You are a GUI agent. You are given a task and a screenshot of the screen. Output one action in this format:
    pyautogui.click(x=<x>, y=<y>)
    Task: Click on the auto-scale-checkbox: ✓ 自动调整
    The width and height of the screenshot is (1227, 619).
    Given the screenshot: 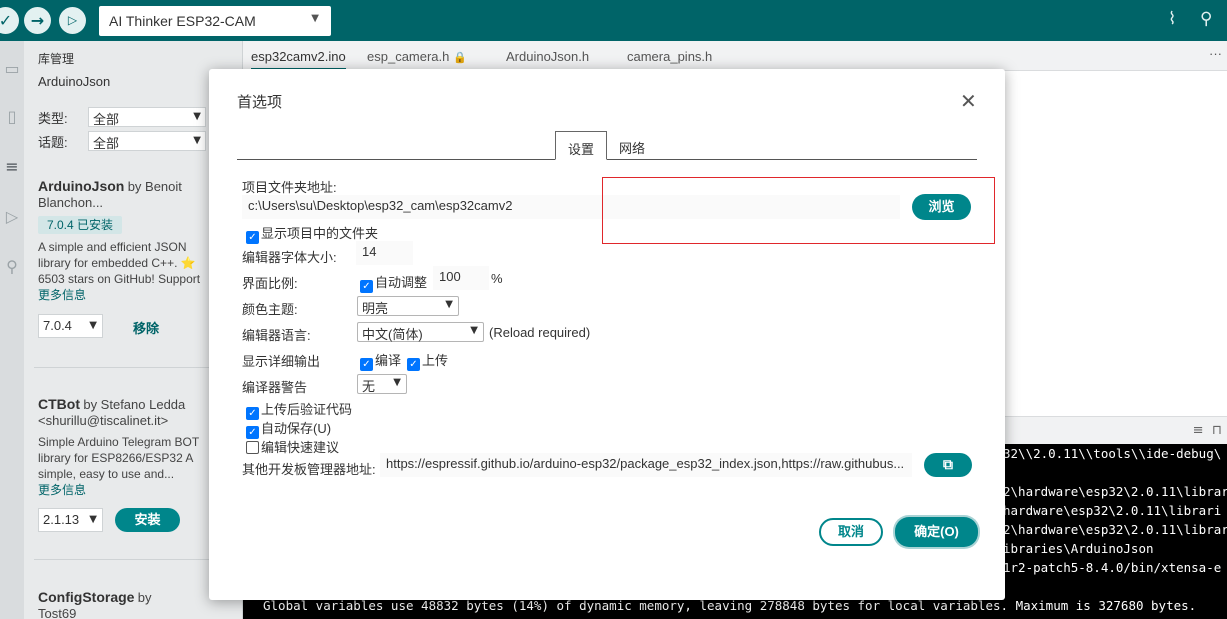 What is the action you would take?
    pyautogui.click(x=393, y=282)
    